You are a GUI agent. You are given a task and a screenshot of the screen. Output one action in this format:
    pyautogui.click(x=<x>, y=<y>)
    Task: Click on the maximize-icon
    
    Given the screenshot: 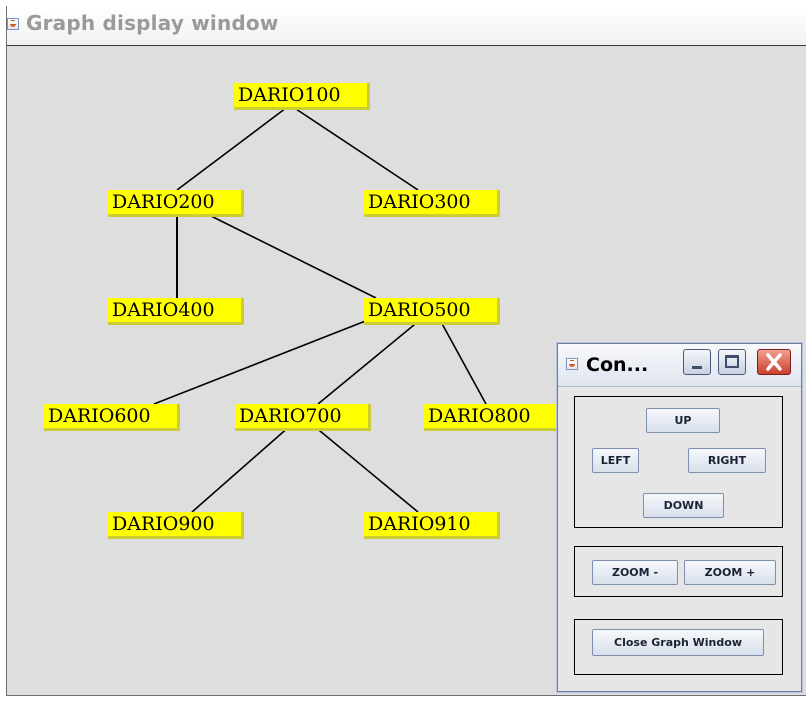 What is the action you would take?
    pyautogui.click(x=732, y=361)
    